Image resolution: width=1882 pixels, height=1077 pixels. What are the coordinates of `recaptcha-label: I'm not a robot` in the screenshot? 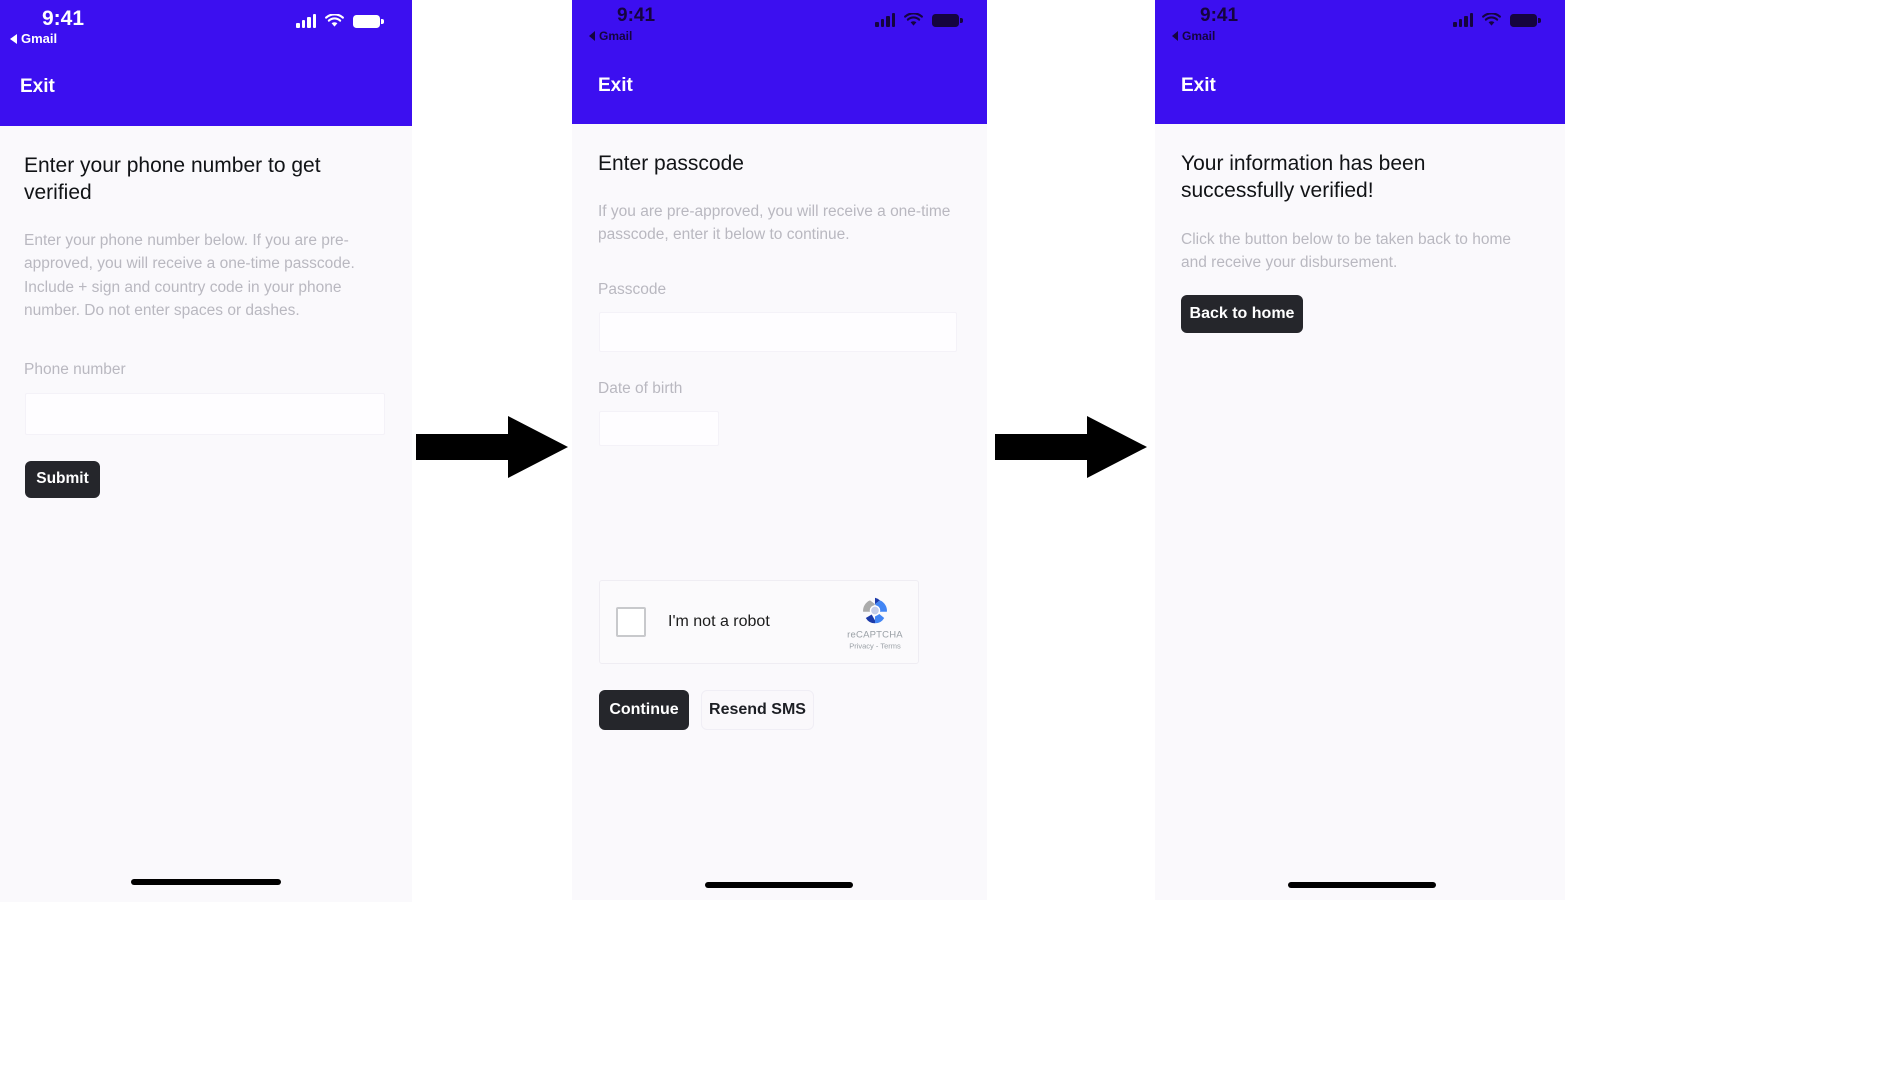 It's located at (719, 621).